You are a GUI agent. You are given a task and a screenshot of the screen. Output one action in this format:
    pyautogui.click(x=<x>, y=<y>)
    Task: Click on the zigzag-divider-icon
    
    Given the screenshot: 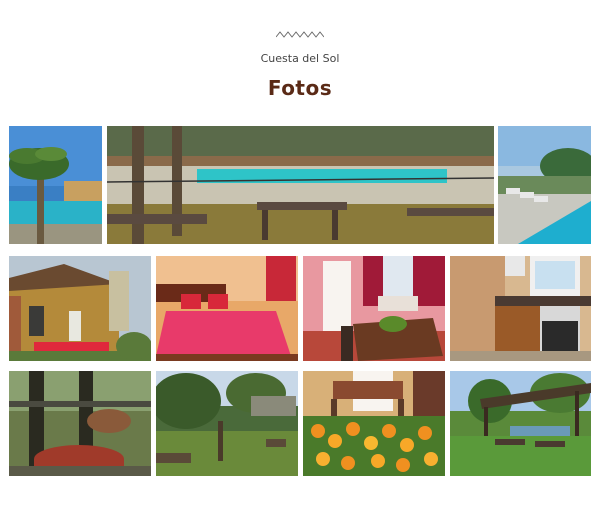 What is the action you would take?
    pyautogui.click(x=300, y=34)
    